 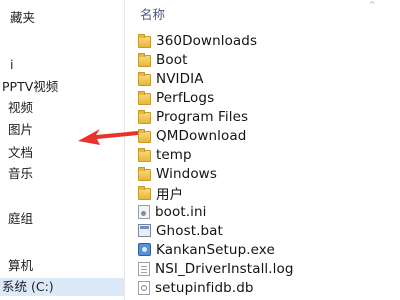 I want to click on file-name: PerfLogs, so click(x=185, y=97).